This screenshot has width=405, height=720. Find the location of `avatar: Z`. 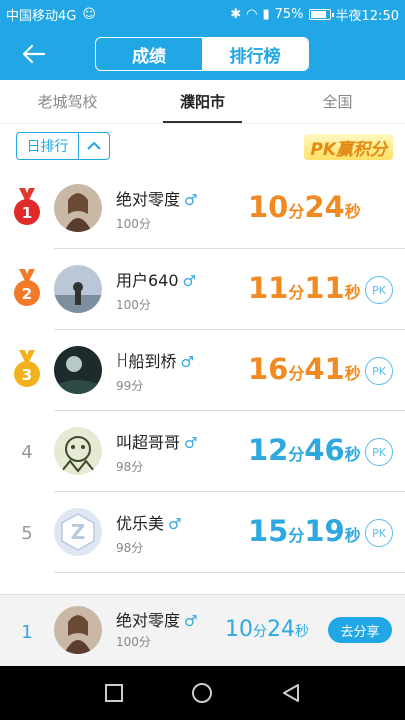

avatar: Z is located at coordinates (78, 532).